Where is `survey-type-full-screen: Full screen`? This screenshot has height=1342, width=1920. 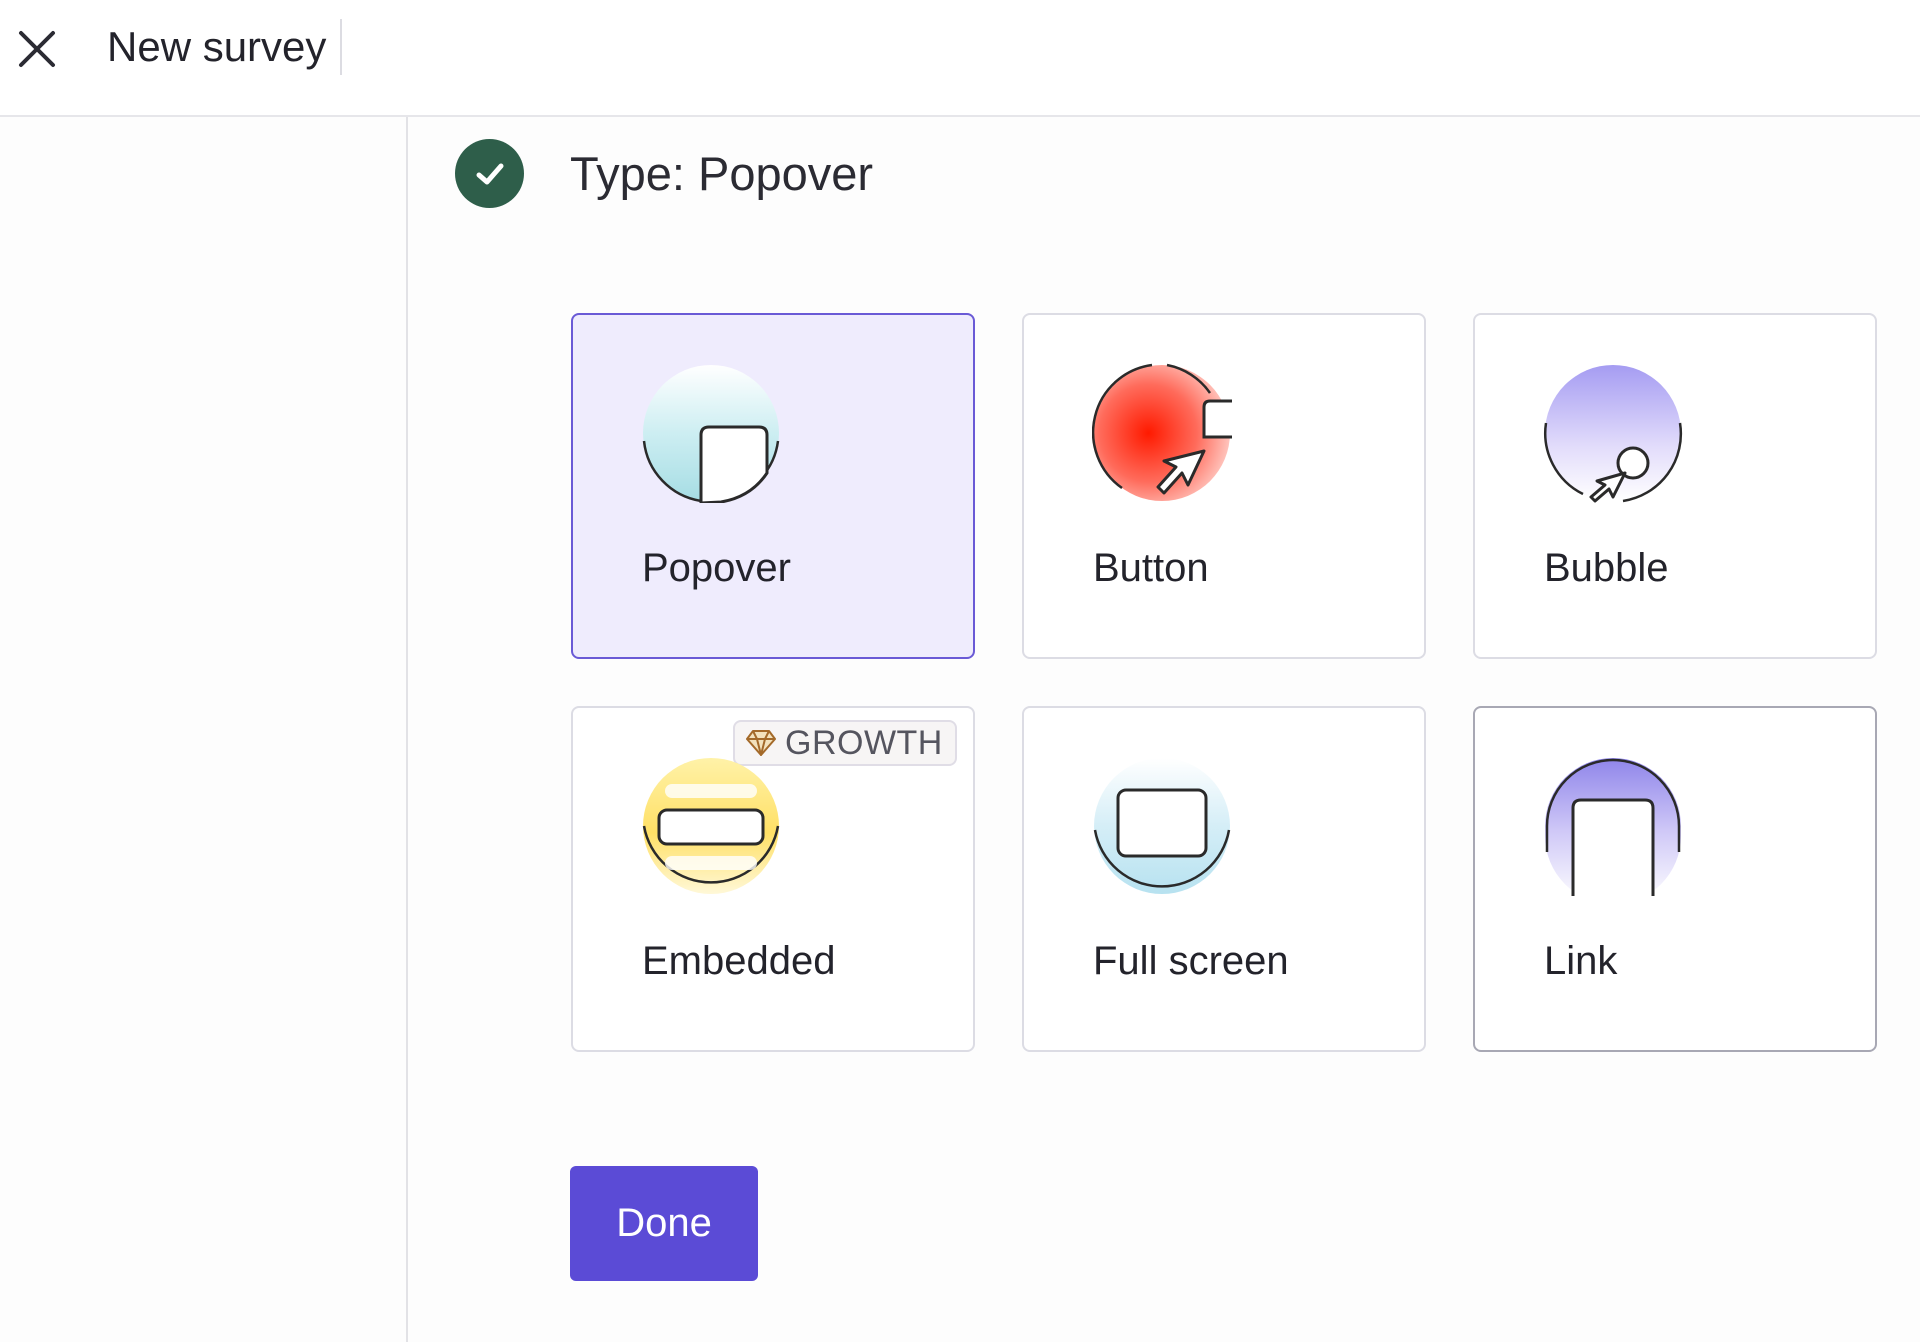
survey-type-full-screen: Full screen is located at coordinates (1224, 879).